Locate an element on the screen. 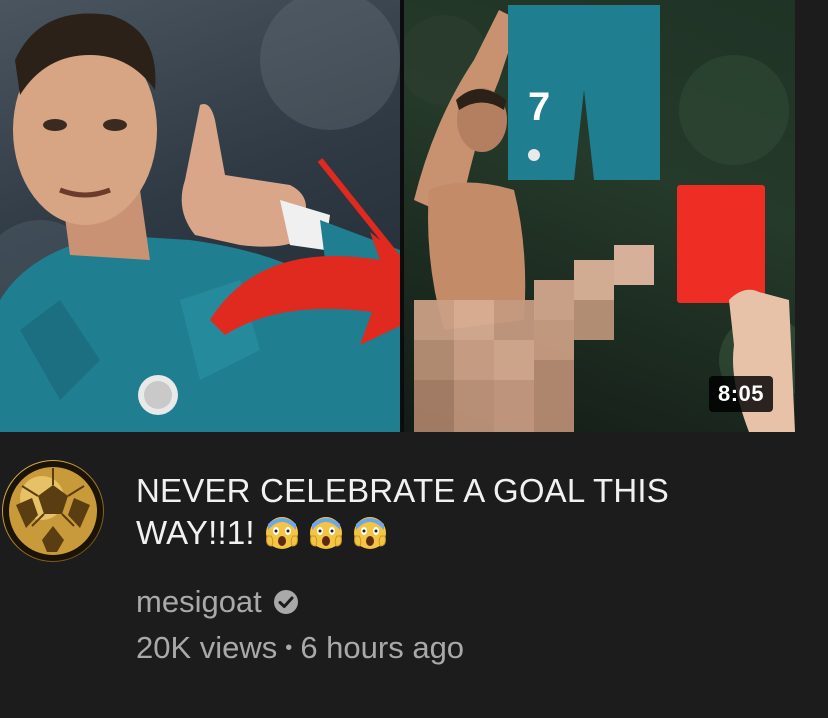  view-count: 20K views is located at coordinates (207, 647).